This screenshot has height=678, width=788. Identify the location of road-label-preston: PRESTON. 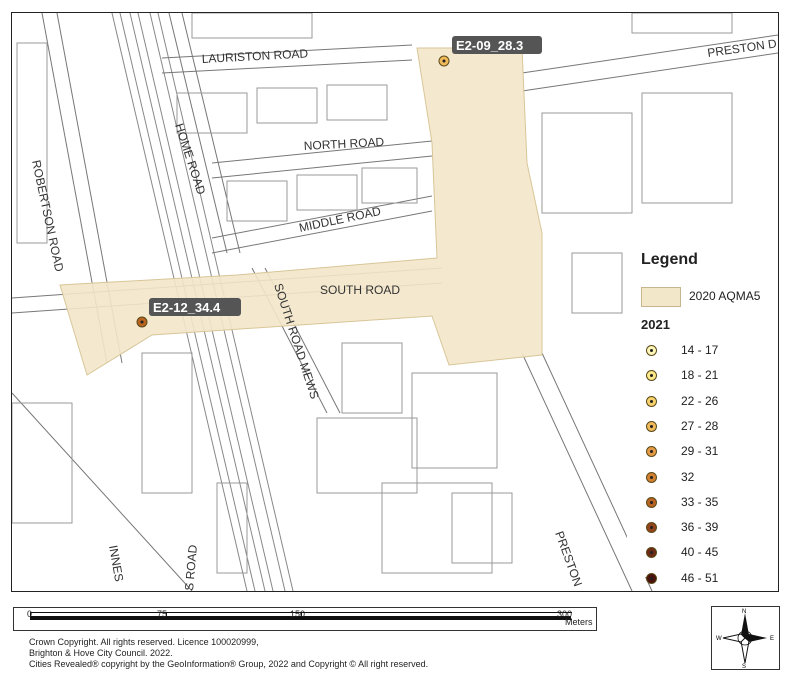
(568, 558).